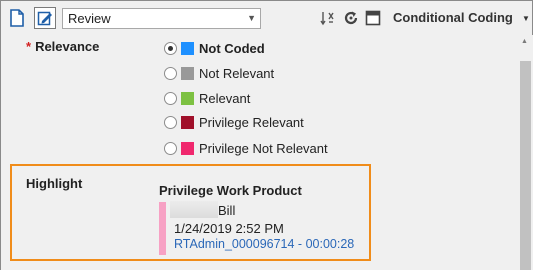  What do you see at coordinates (263, 148) in the screenshot?
I see `relevance-option-label: Privilege Not Relevant` at bounding box center [263, 148].